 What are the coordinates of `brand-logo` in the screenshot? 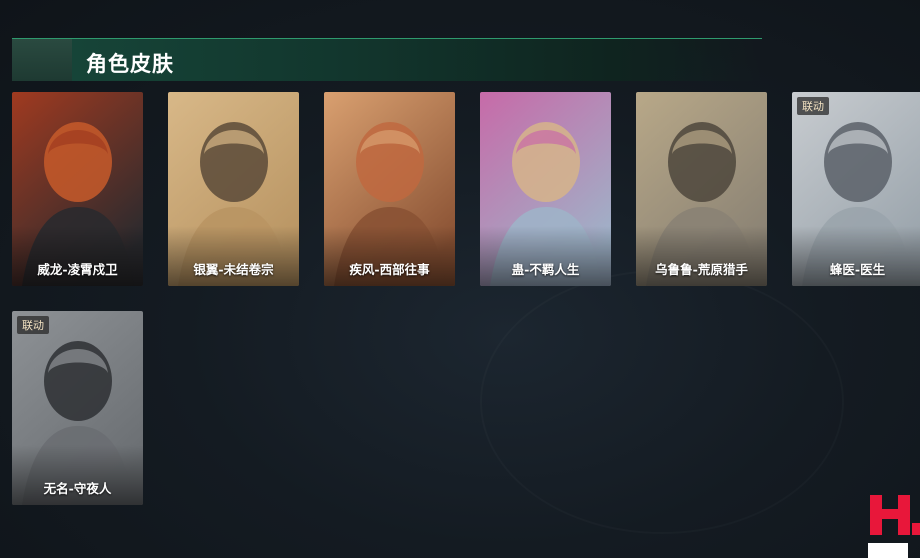 It's located at (894, 526).